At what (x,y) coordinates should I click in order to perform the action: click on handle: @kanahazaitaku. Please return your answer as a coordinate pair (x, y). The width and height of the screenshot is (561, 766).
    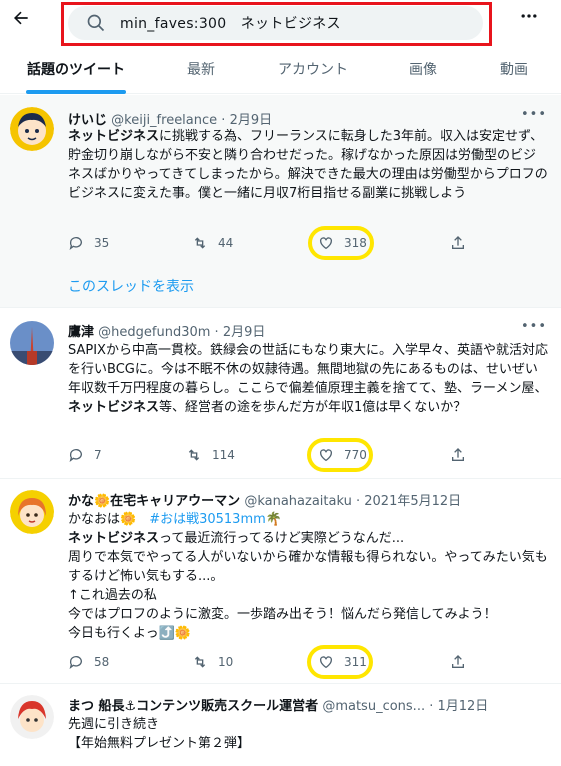
    Looking at the image, I should click on (298, 501).